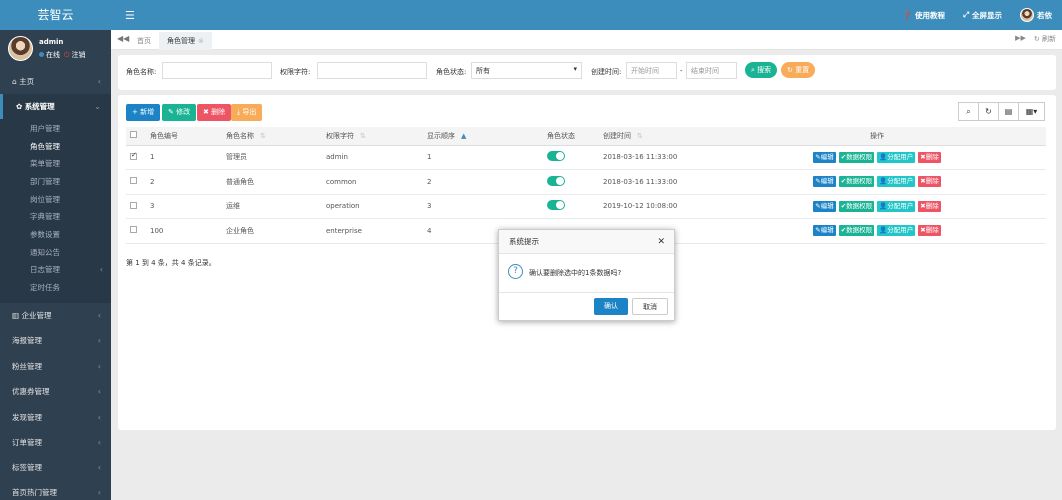 The height and width of the screenshot is (500, 1062). Describe the element at coordinates (45, 235) in the screenshot. I see `submenu-item-params: 参数设置` at that location.